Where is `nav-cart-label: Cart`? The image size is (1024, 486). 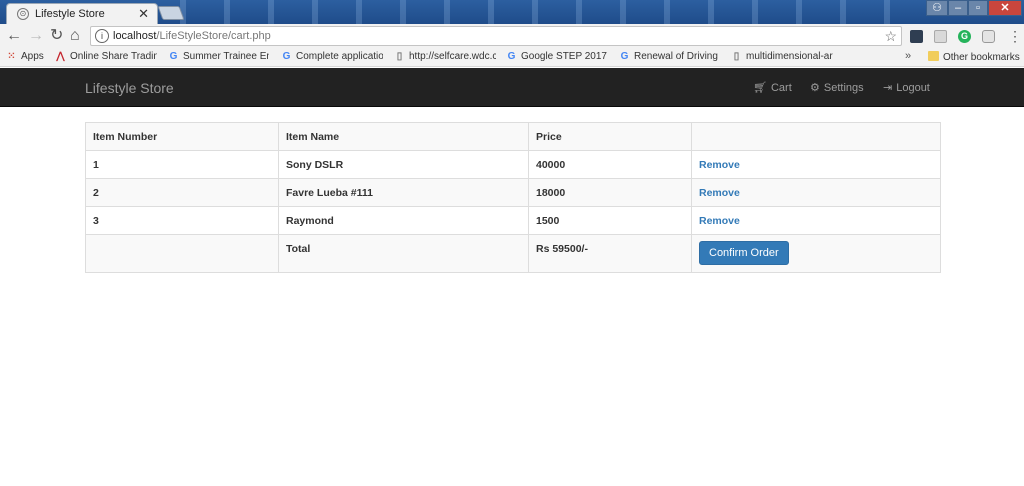 nav-cart-label: Cart is located at coordinates (781, 88).